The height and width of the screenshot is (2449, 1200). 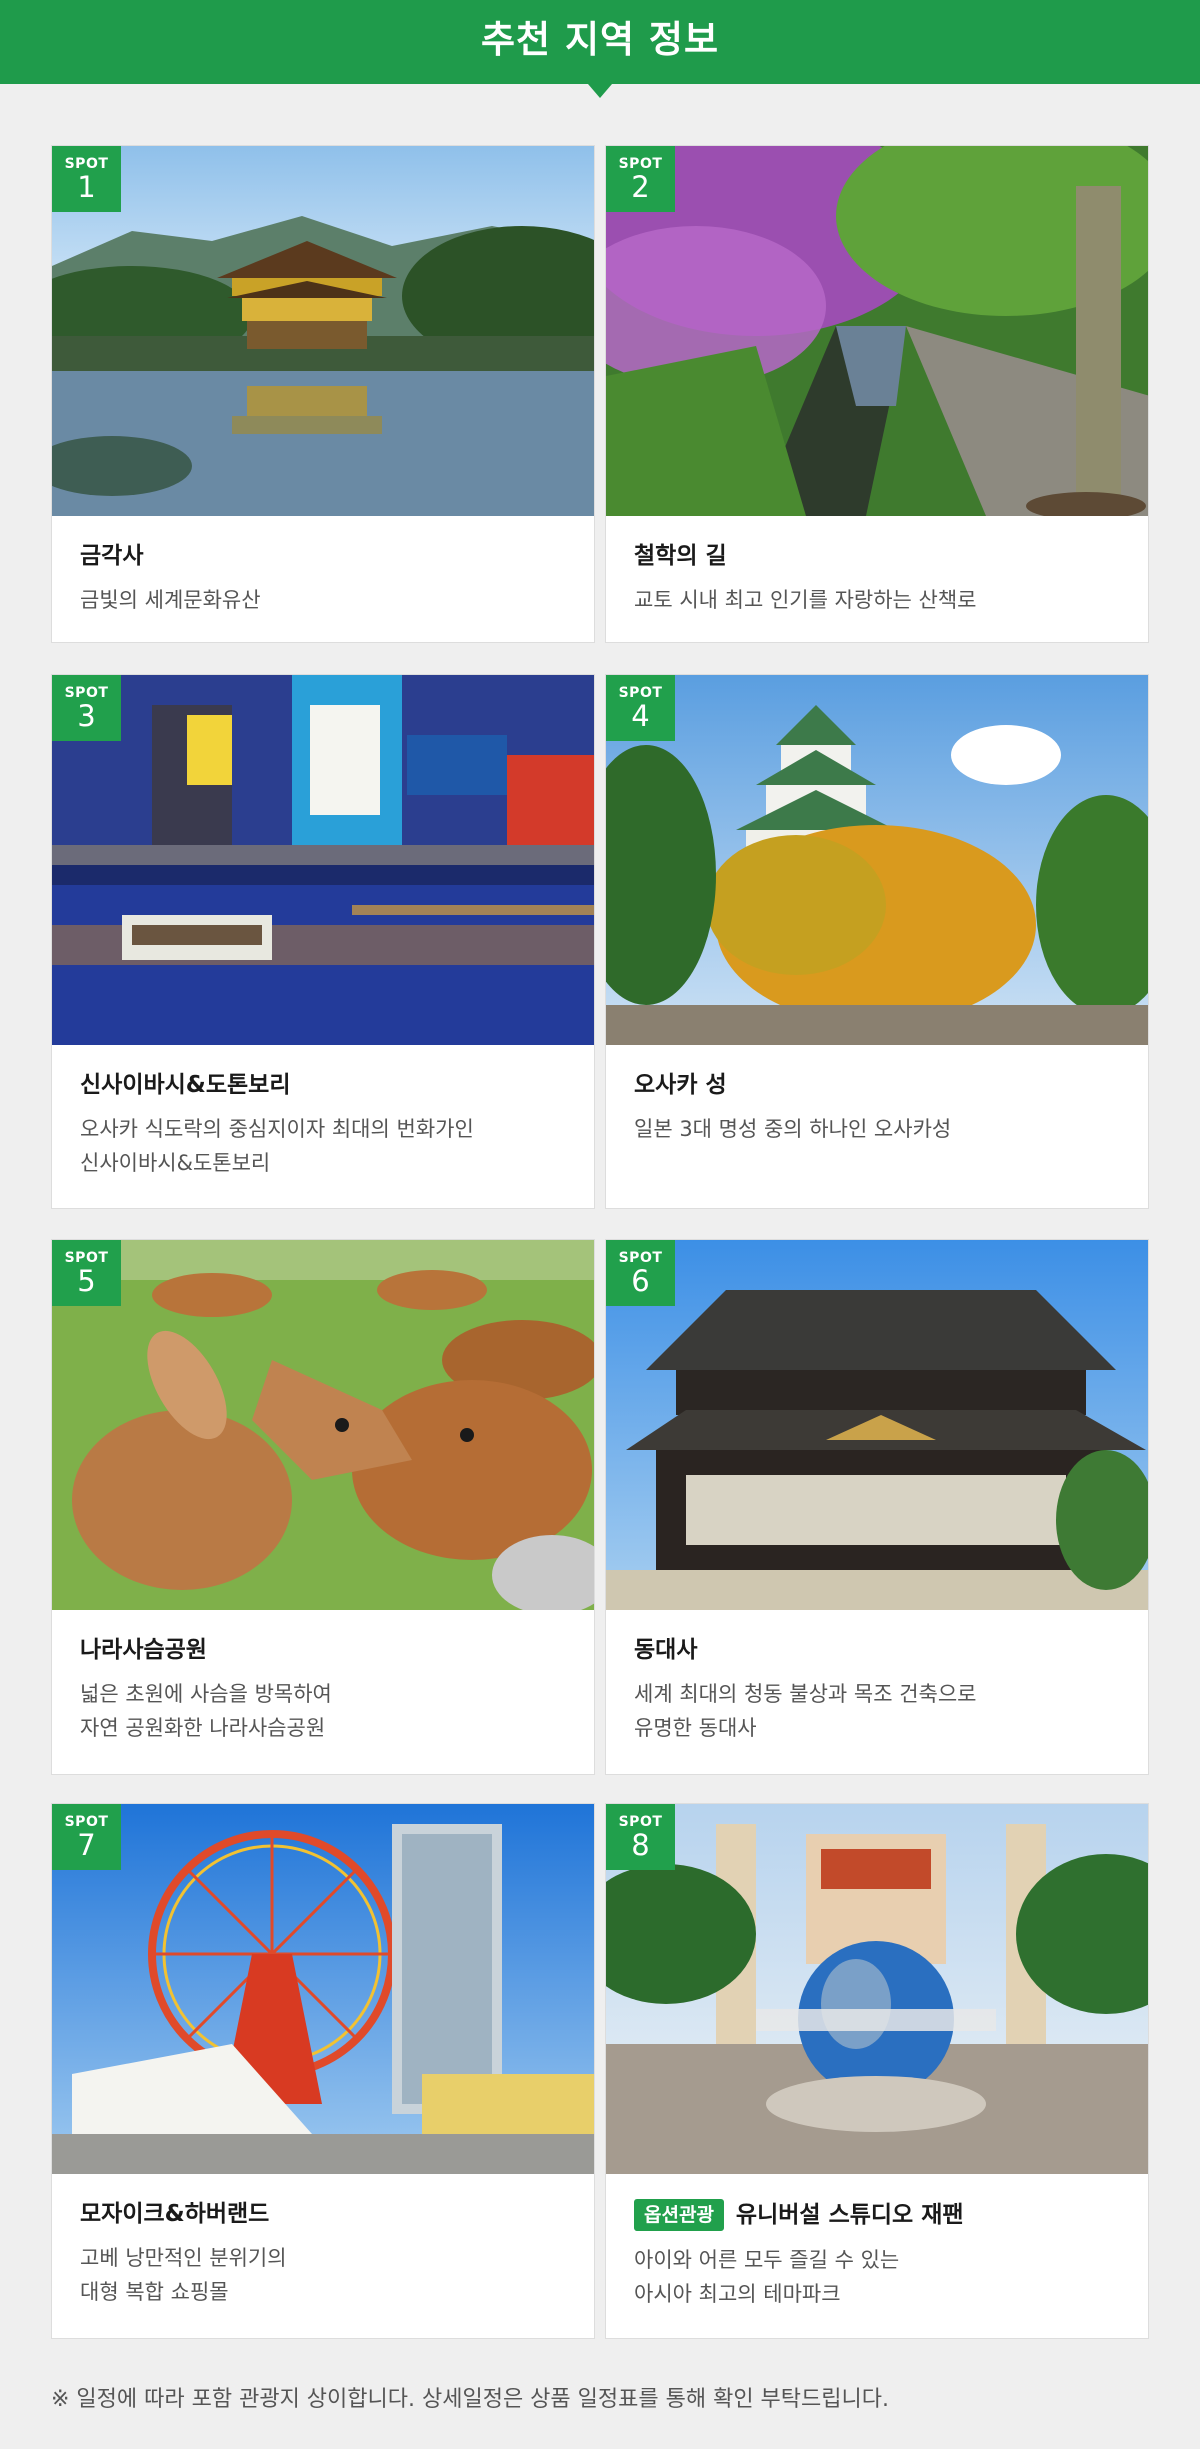 What do you see at coordinates (640, 716) in the screenshot?
I see `spot-number: 4` at bounding box center [640, 716].